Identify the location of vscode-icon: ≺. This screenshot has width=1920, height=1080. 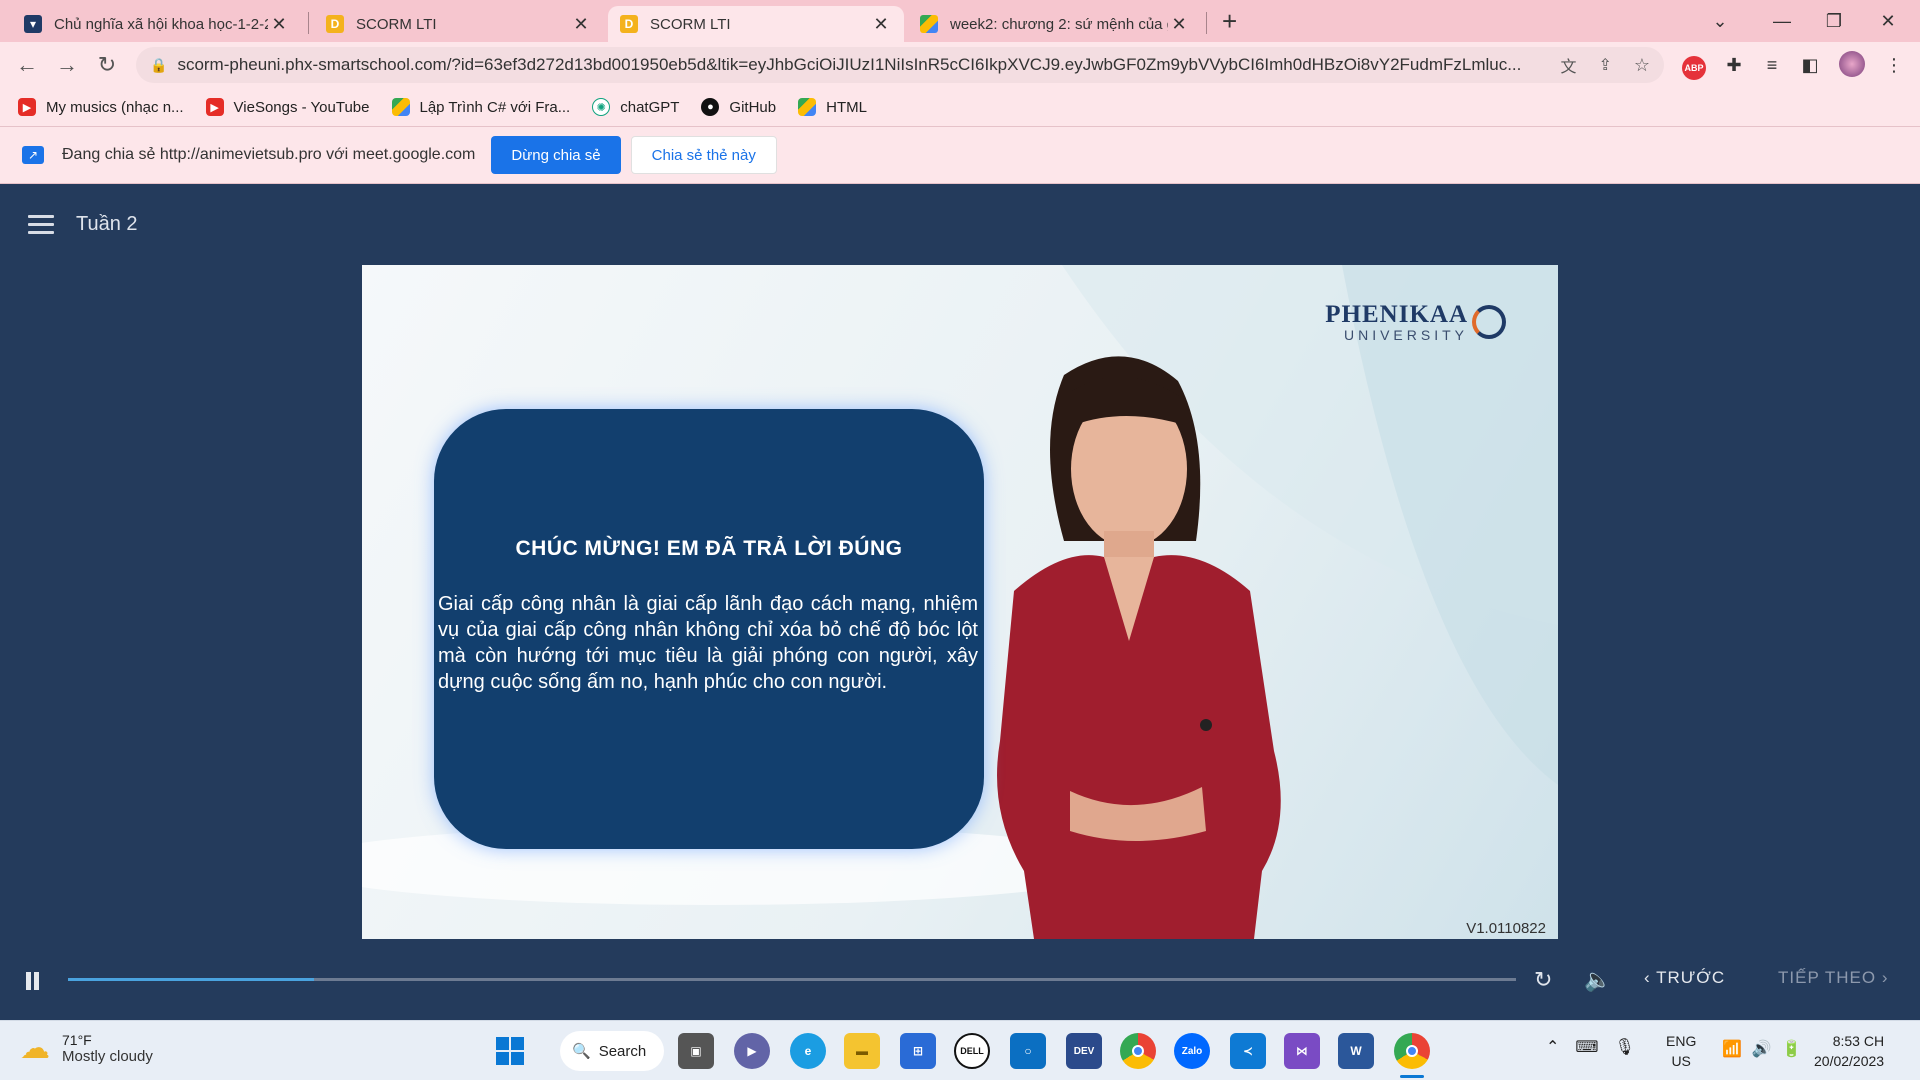
(1248, 1051).